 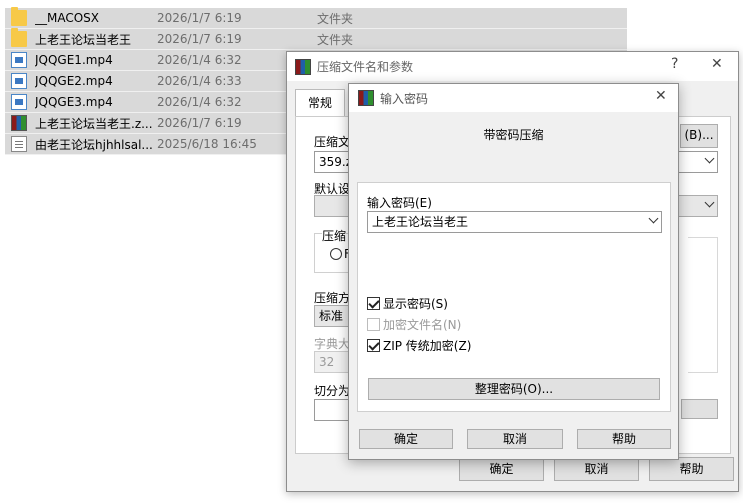 What do you see at coordinates (596, 469) in the screenshot?
I see `cancel-button: 取消` at bounding box center [596, 469].